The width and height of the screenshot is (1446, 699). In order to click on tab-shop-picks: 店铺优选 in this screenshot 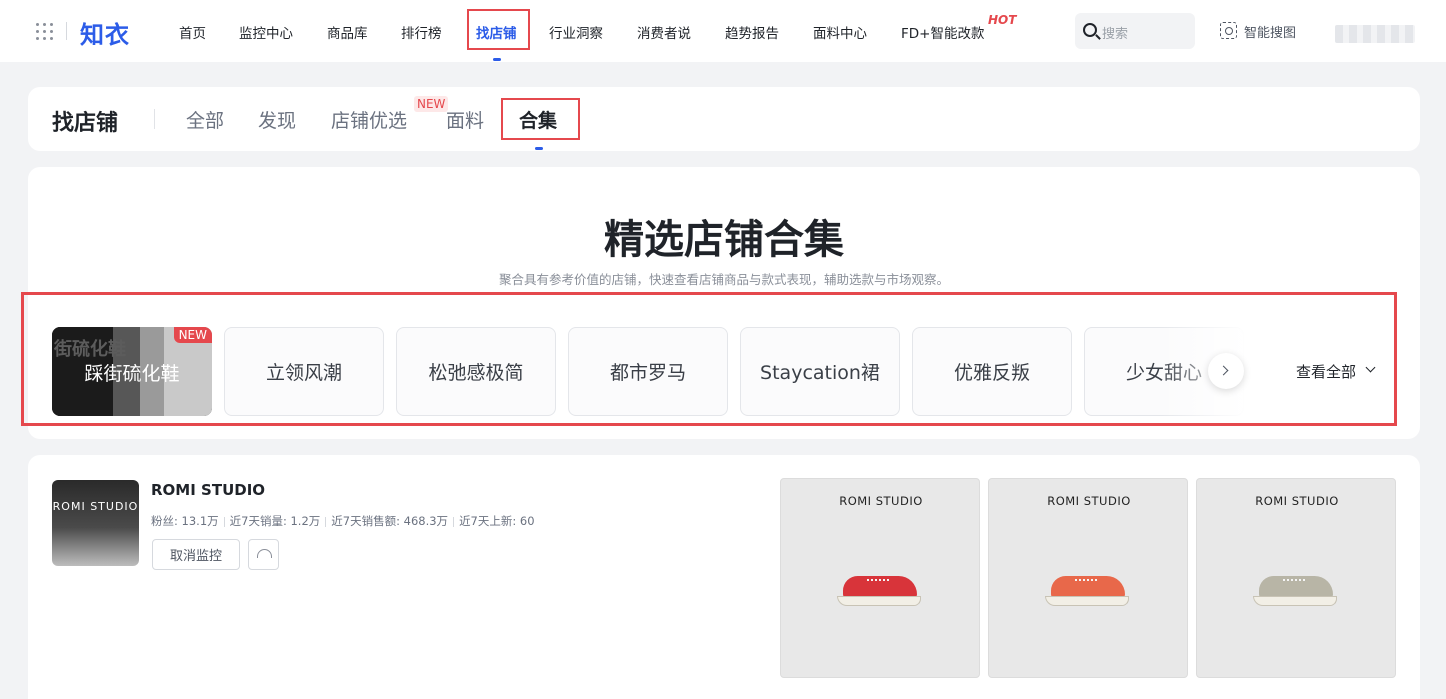, I will do `click(369, 119)`.